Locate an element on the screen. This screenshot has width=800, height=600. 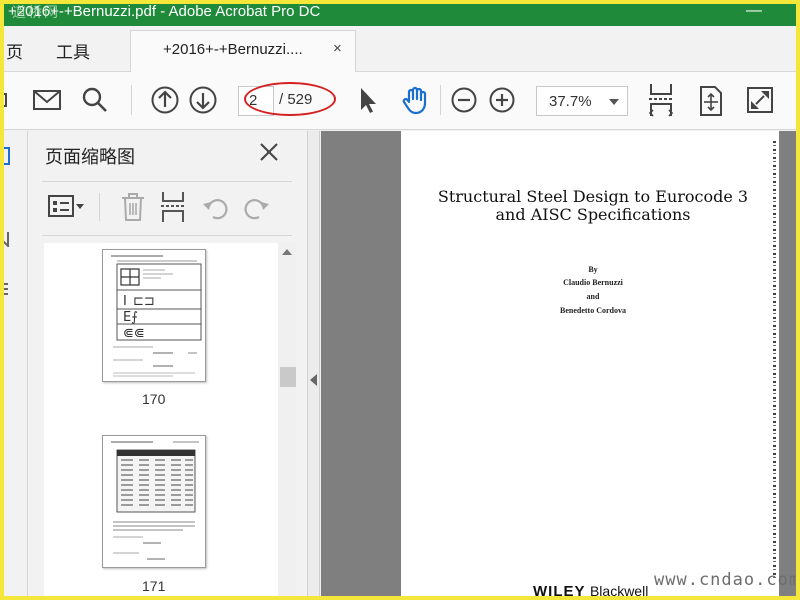
collapse-pane-icon is located at coordinates (313, 380).